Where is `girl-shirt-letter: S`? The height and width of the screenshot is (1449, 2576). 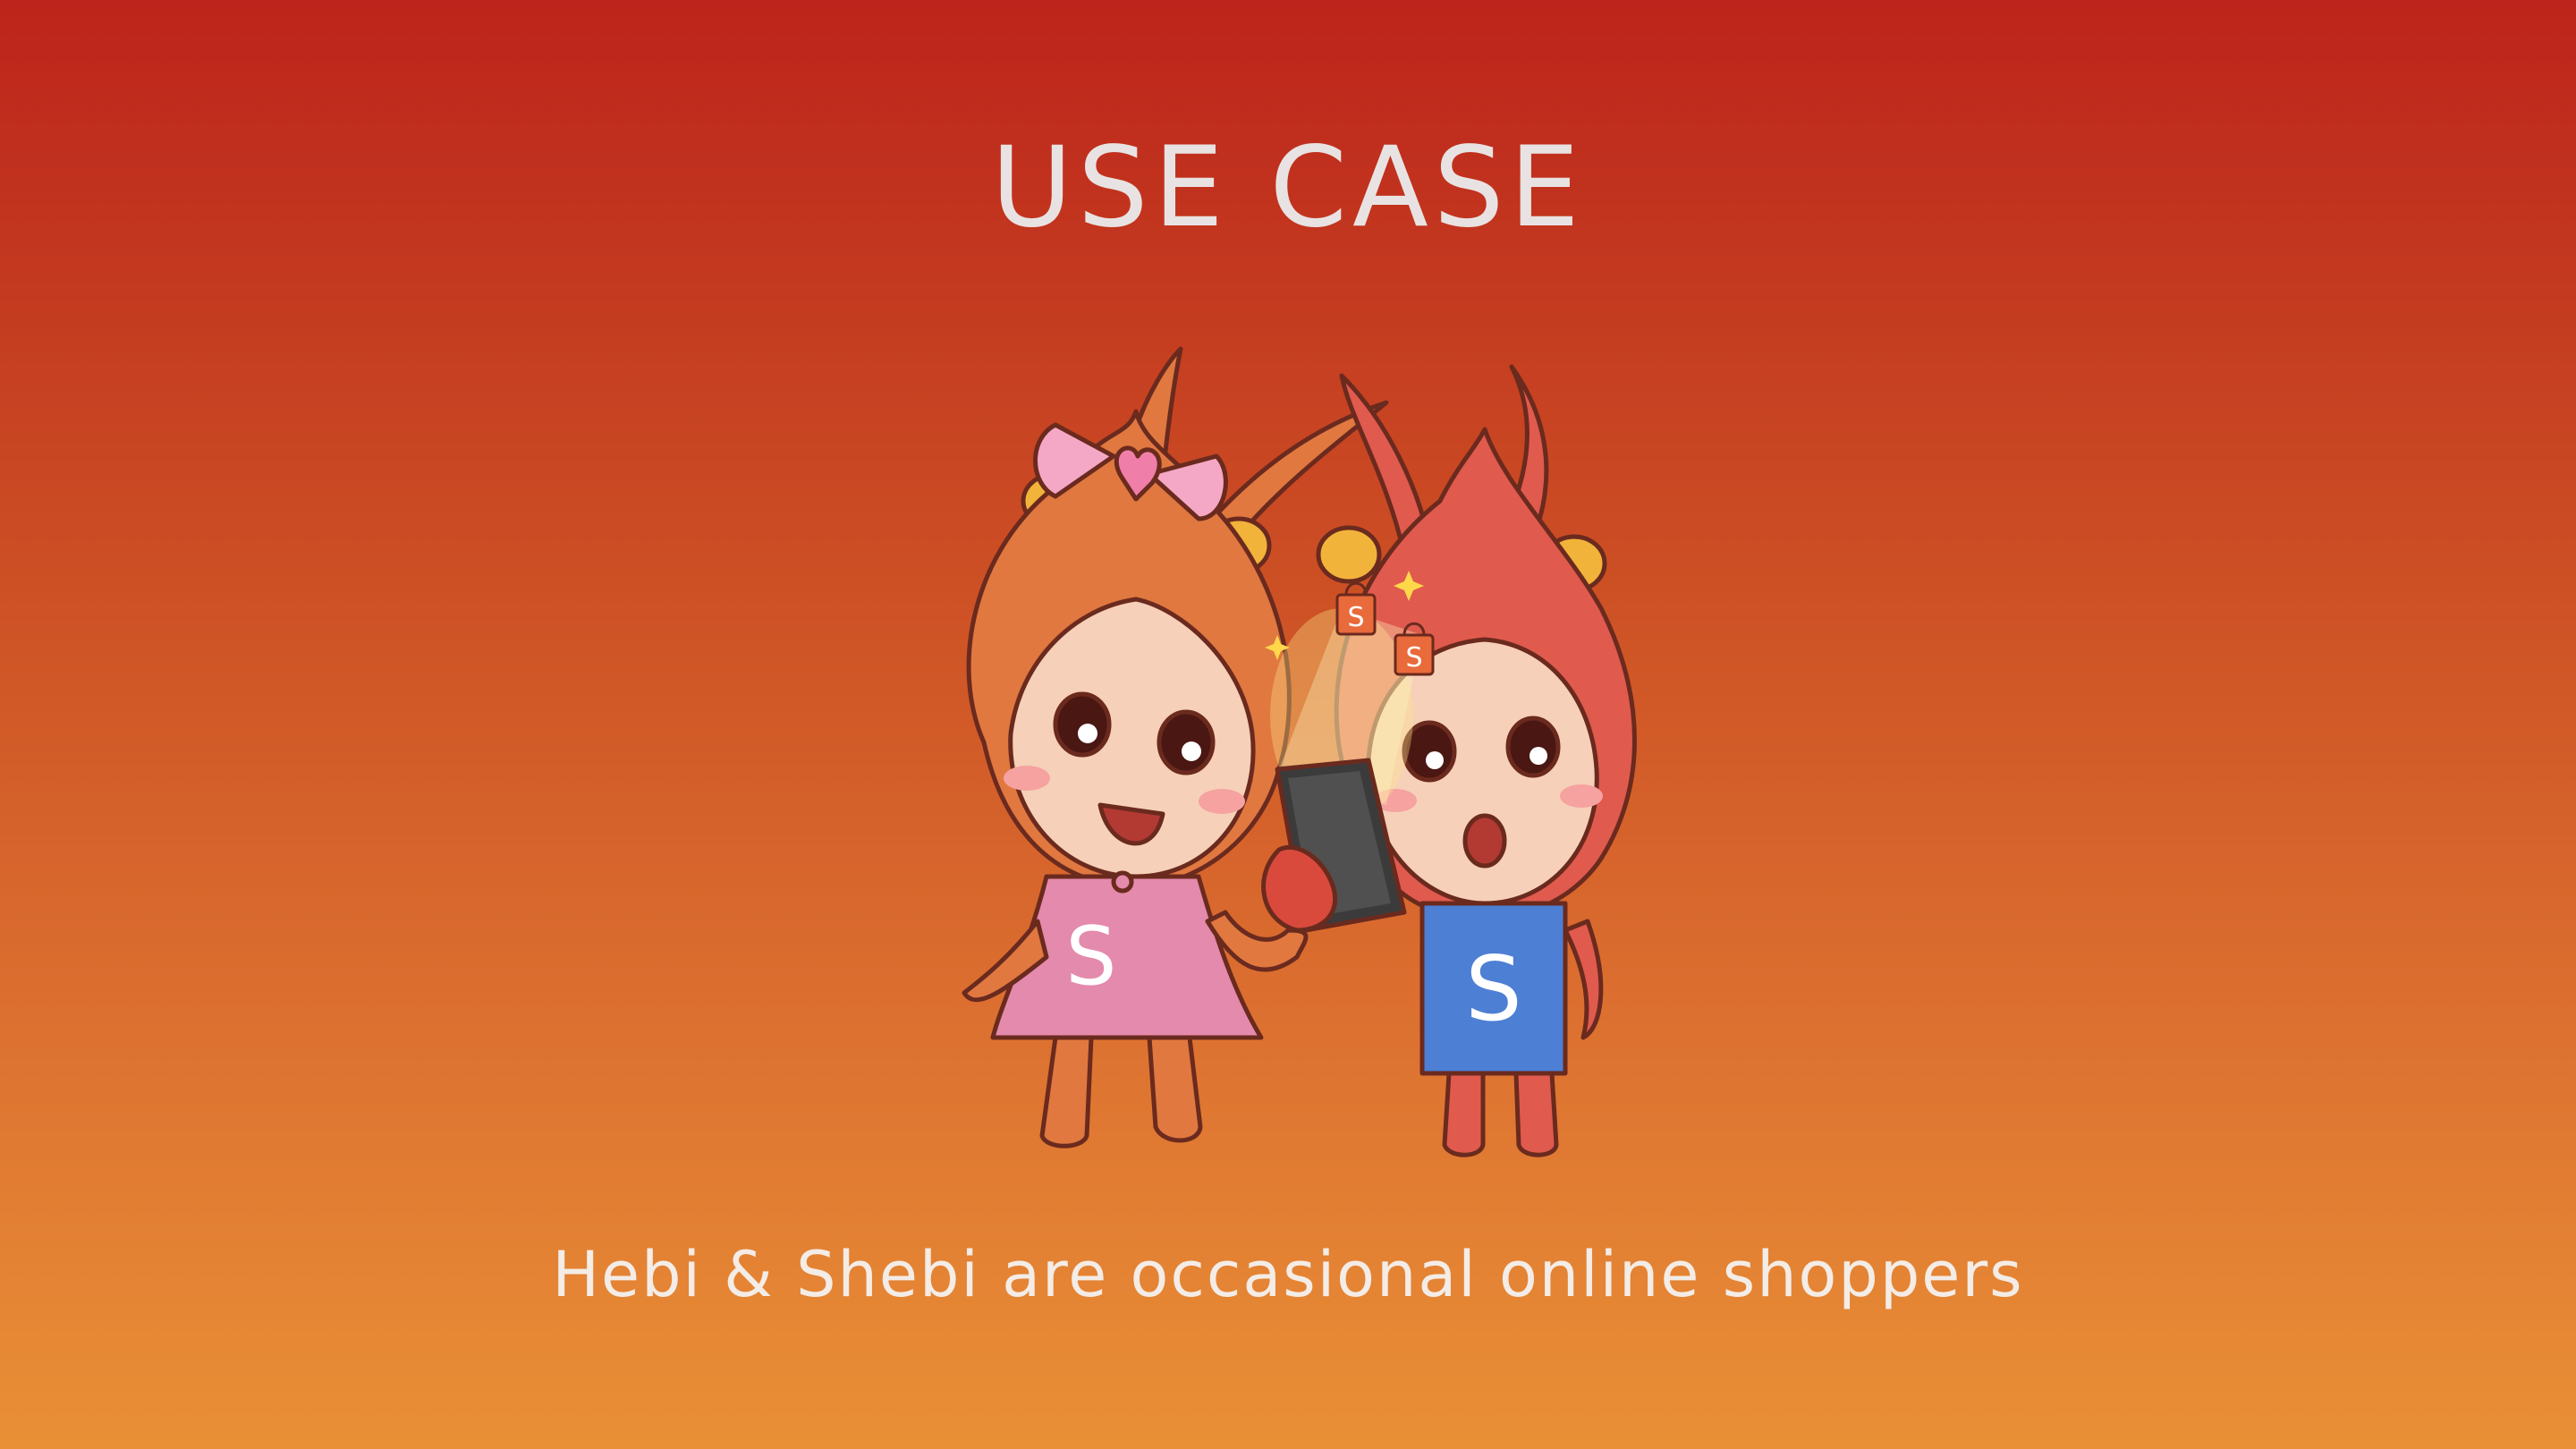 girl-shirt-letter: S is located at coordinates (1090, 957).